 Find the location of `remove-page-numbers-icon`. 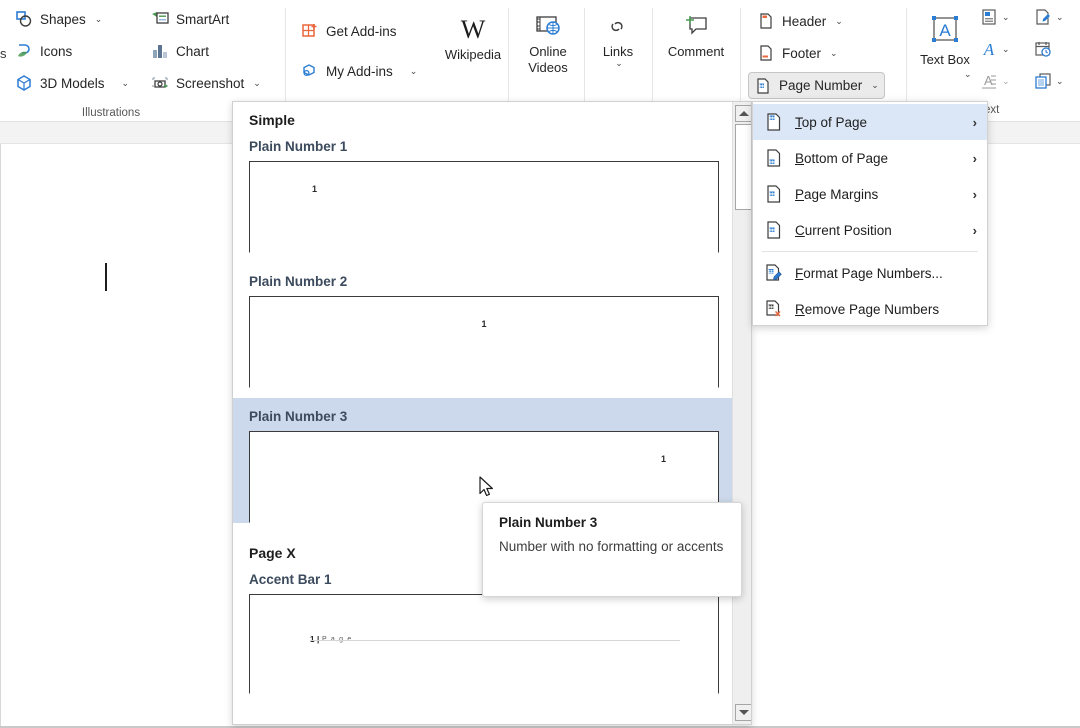

remove-page-numbers-icon is located at coordinates (774, 309).